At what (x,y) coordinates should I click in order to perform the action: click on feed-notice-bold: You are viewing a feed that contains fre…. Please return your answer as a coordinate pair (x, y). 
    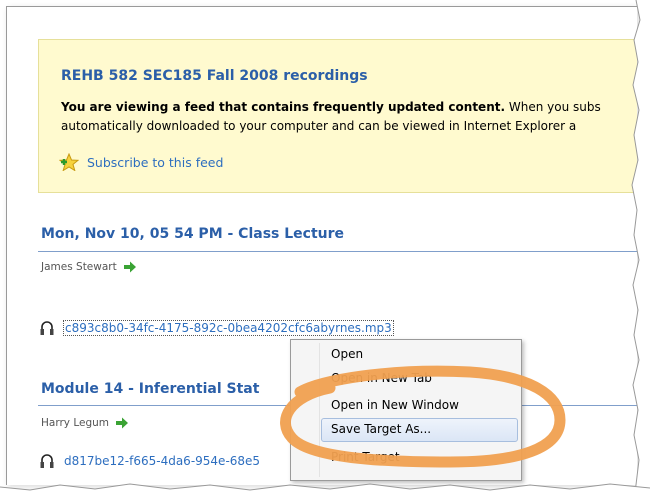
    Looking at the image, I should click on (283, 107).